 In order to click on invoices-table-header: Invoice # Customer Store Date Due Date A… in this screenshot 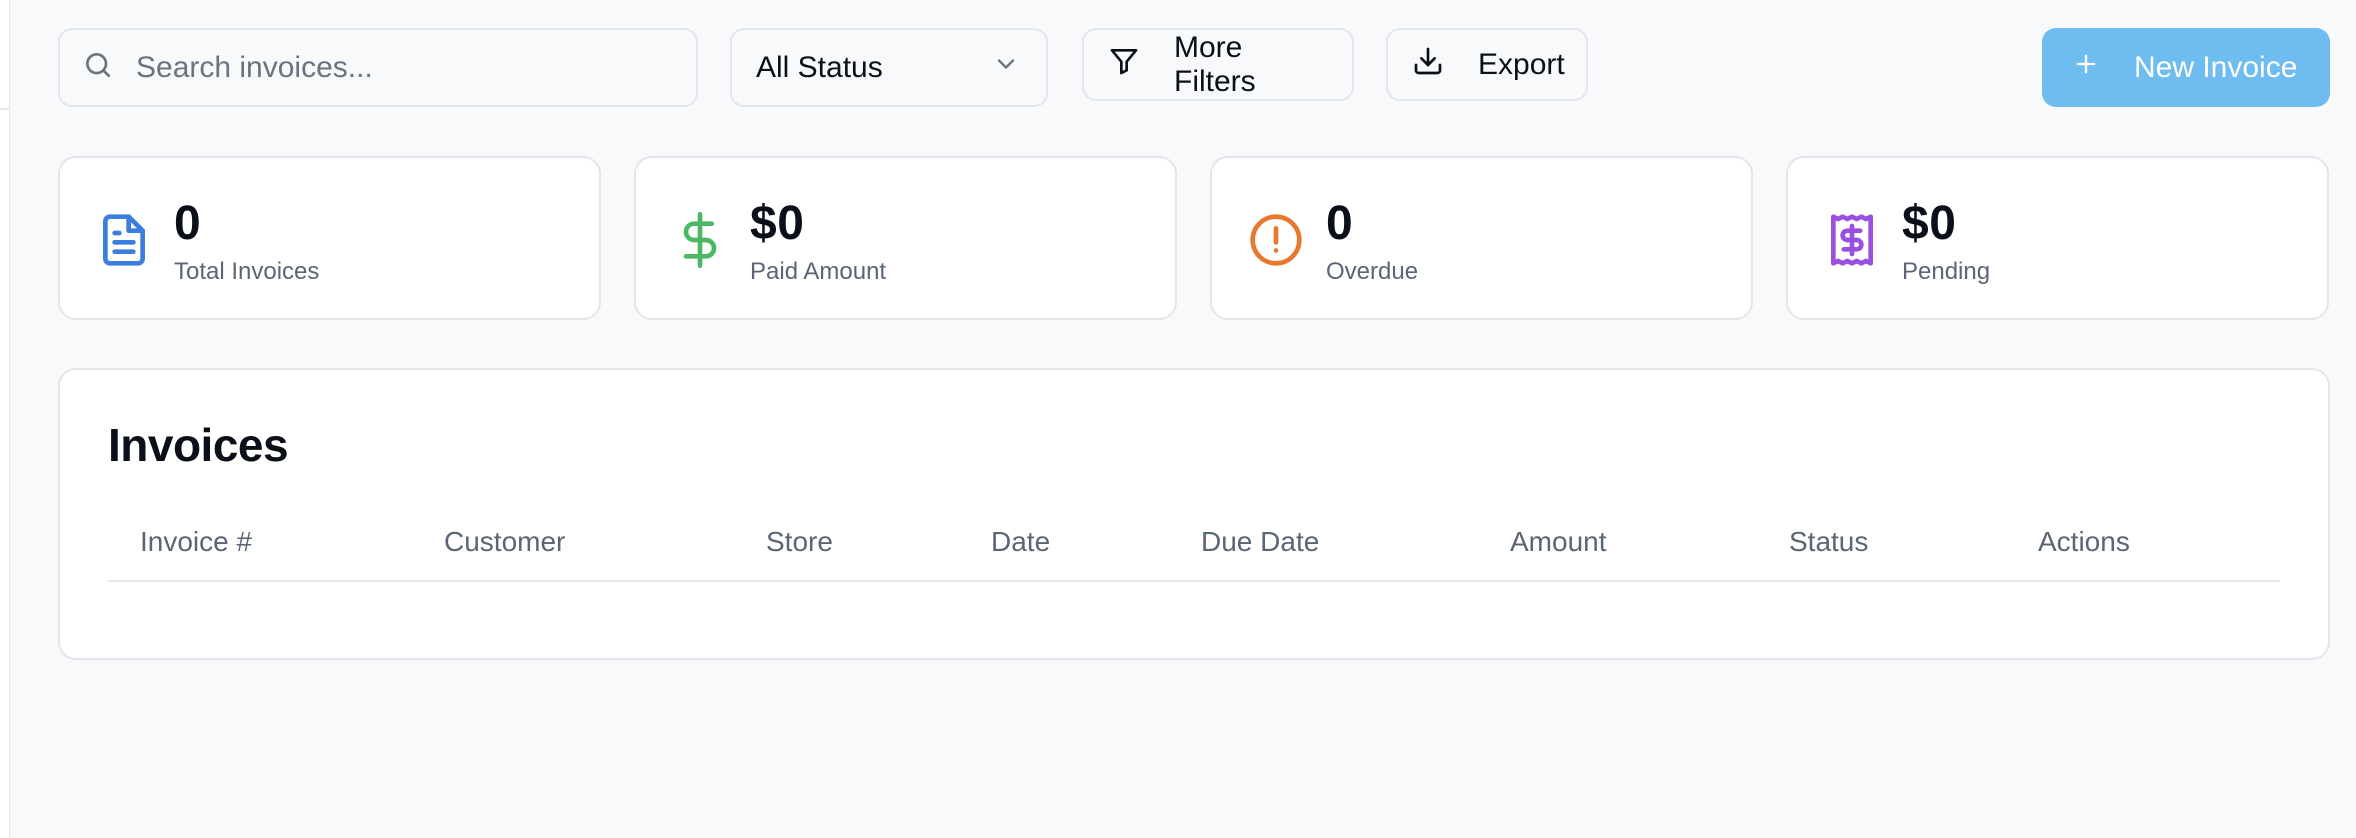, I will do `click(1194, 552)`.